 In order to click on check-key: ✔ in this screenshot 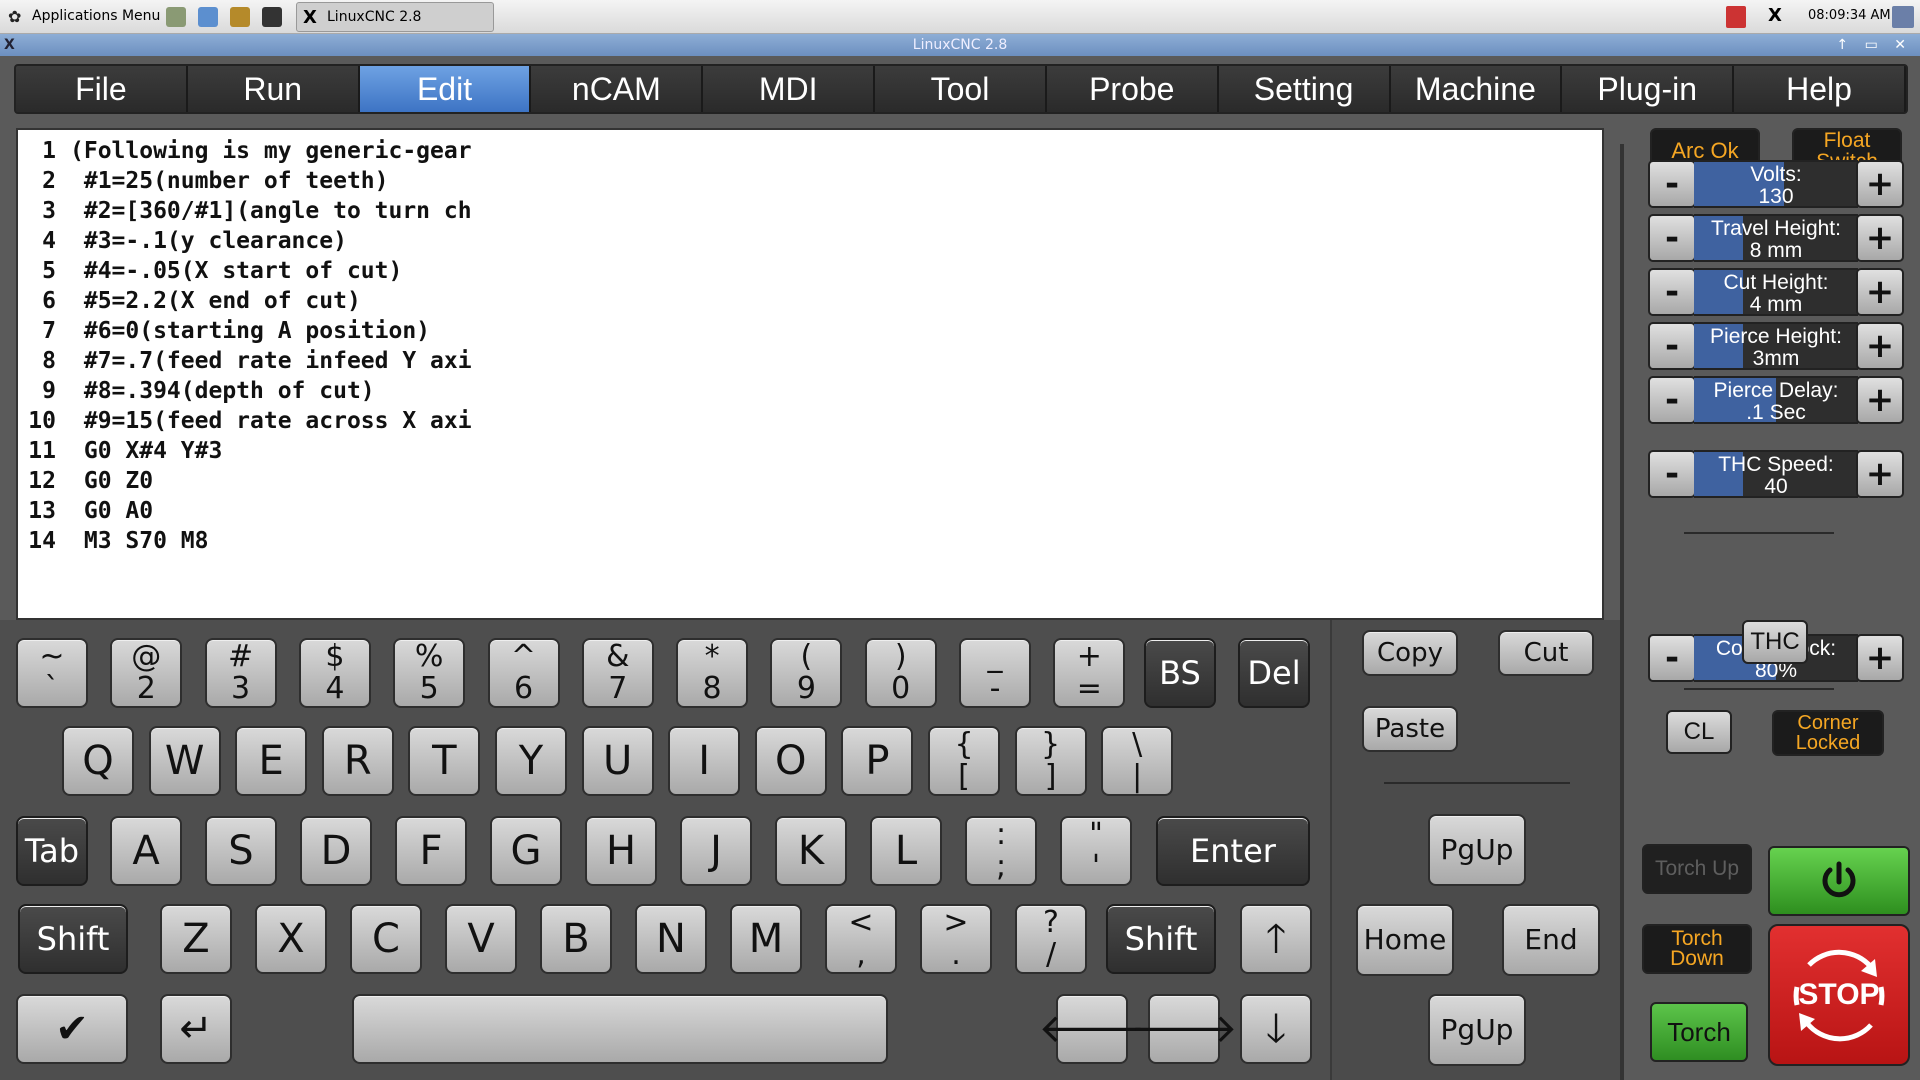, I will do `click(72, 1029)`.